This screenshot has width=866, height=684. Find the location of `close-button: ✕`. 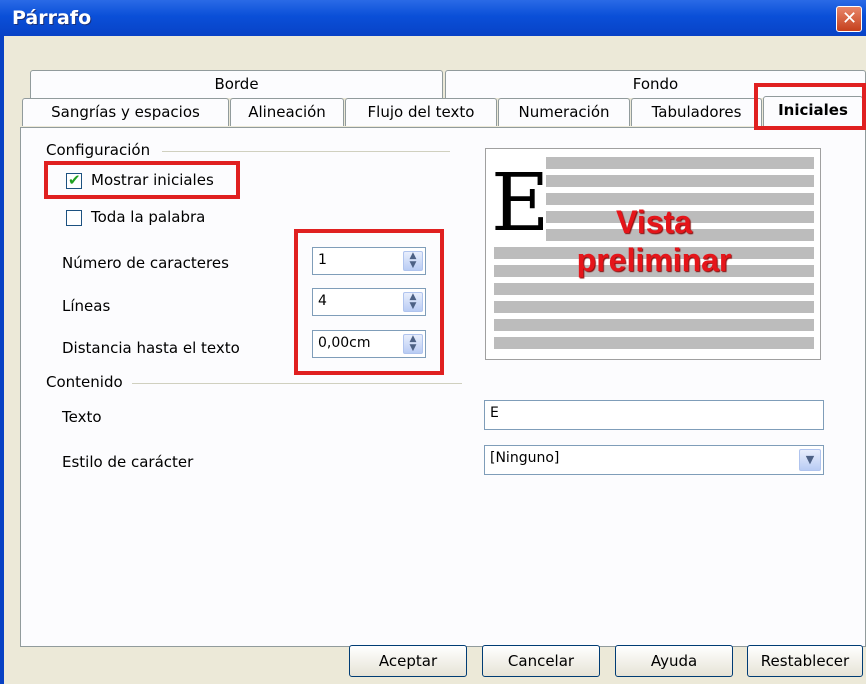

close-button: ✕ is located at coordinates (849, 19).